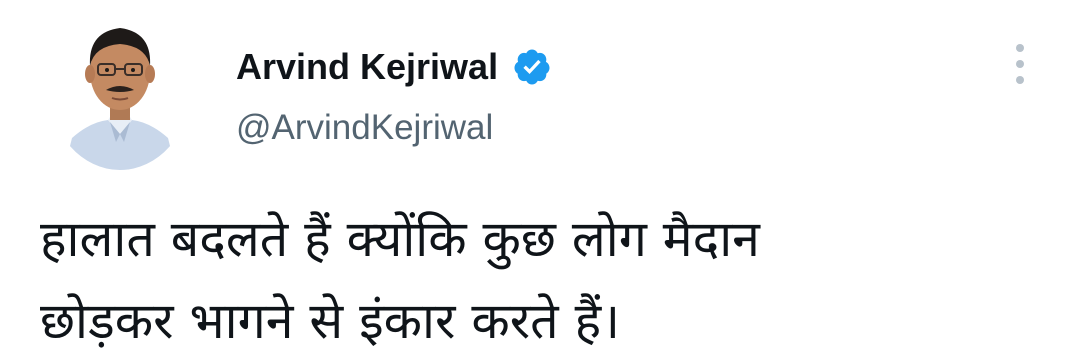 The image size is (1080, 362). I want to click on verified-badge-icon, so click(532, 67).